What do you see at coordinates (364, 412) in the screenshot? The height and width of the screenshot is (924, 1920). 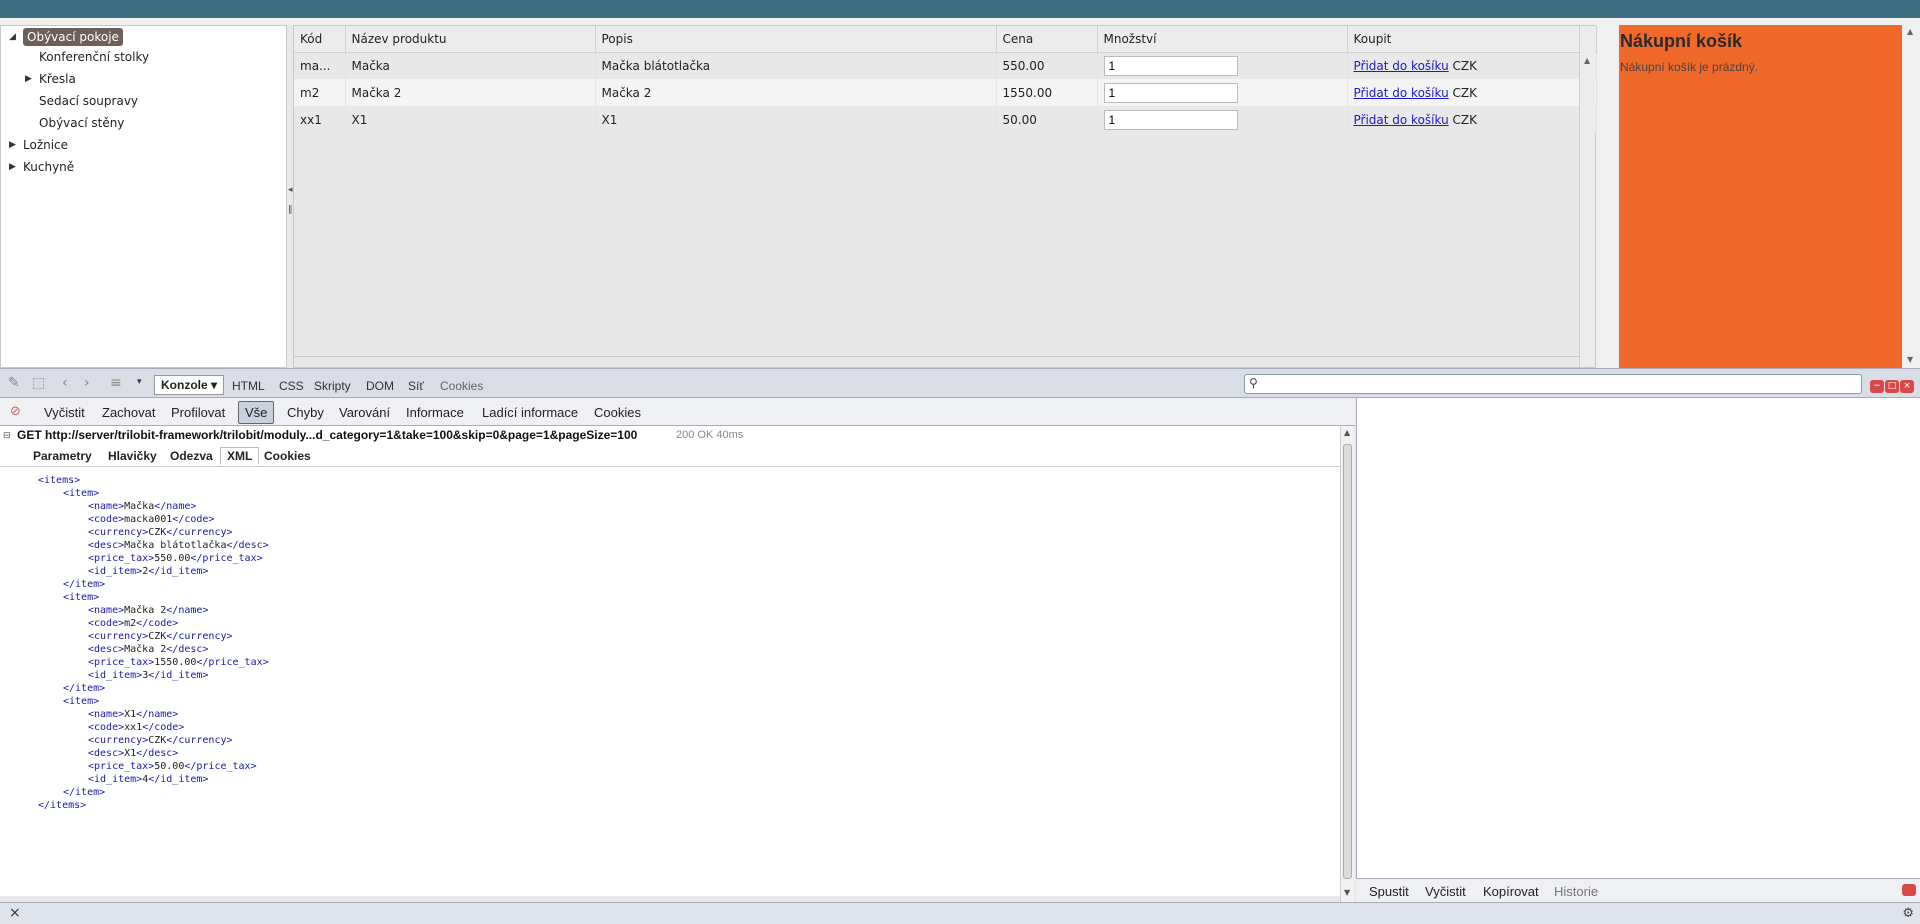 I see `filter-warnings-button: Varování` at bounding box center [364, 412].